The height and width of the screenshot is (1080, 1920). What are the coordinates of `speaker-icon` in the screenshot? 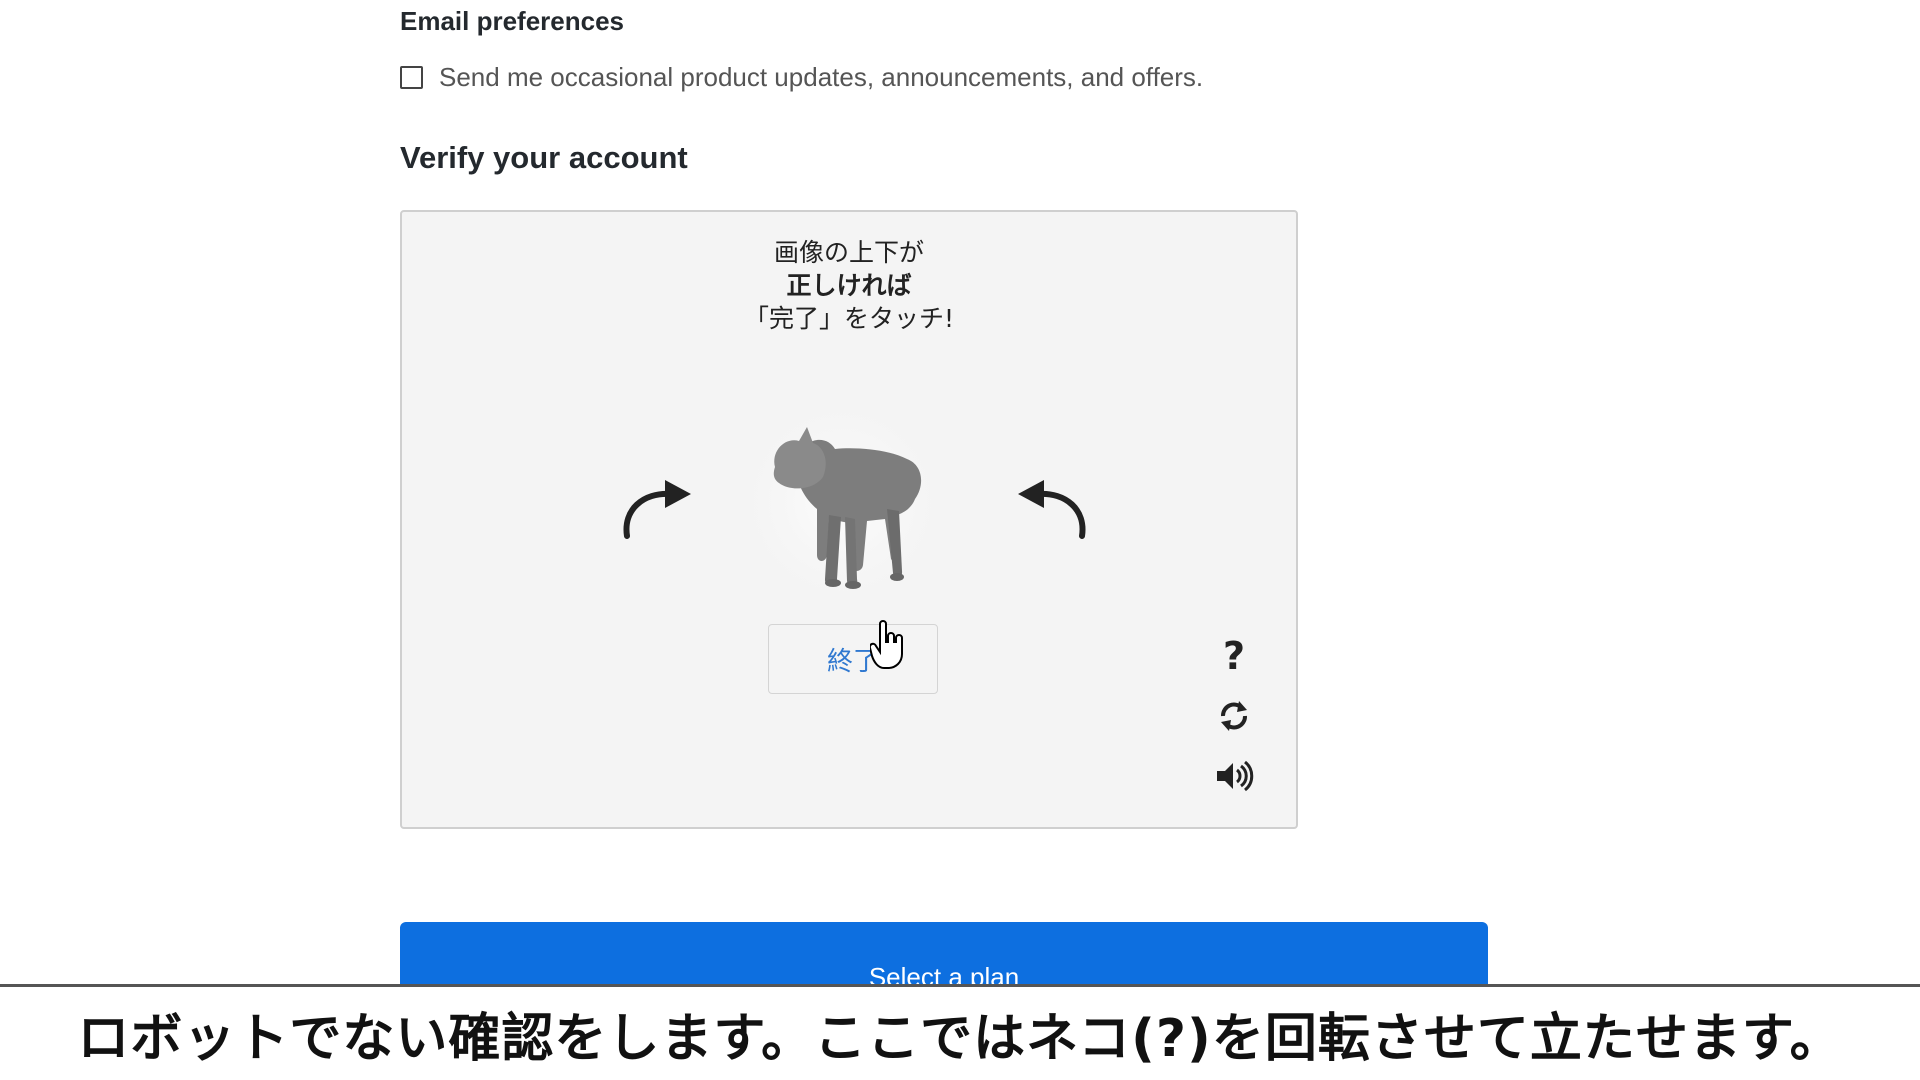 It's located at (1234, 776).